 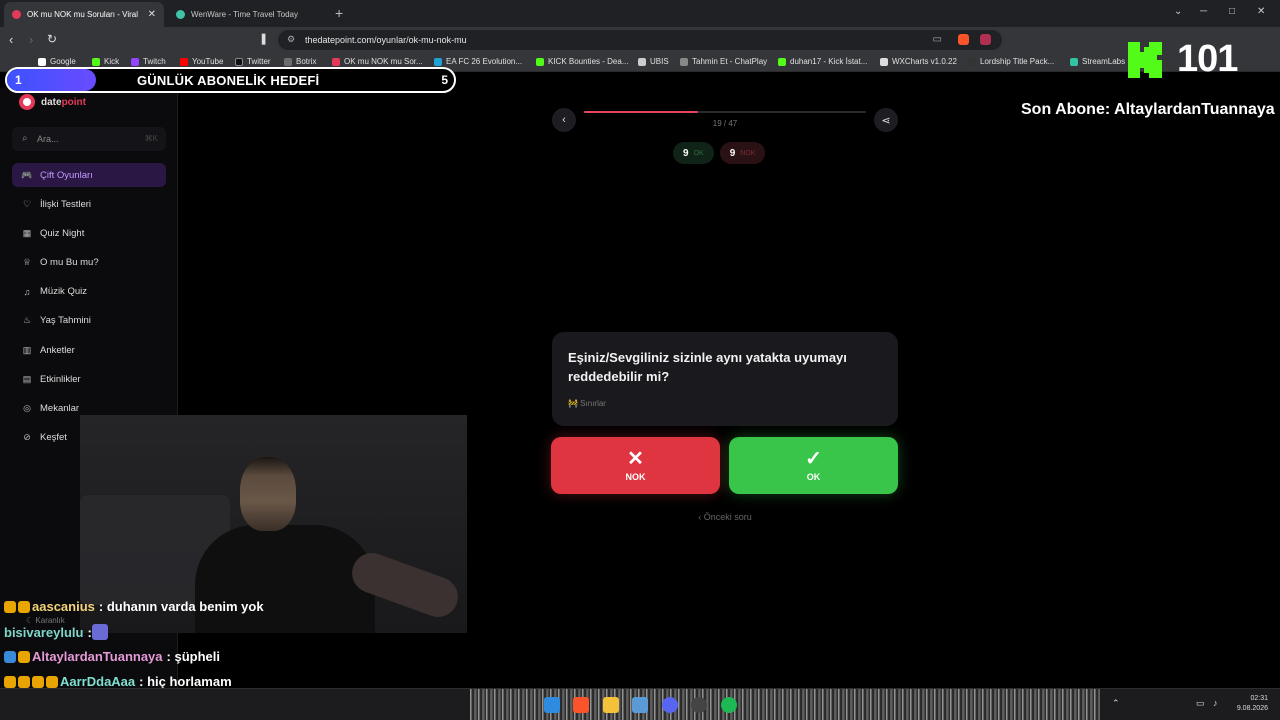 What do you see at coordinates (386, 40) in the screenshot?
I see `url-text: thedatepoint.com/oyunlar/ok-mu-nok-mu` at bounding box center [386, 40].